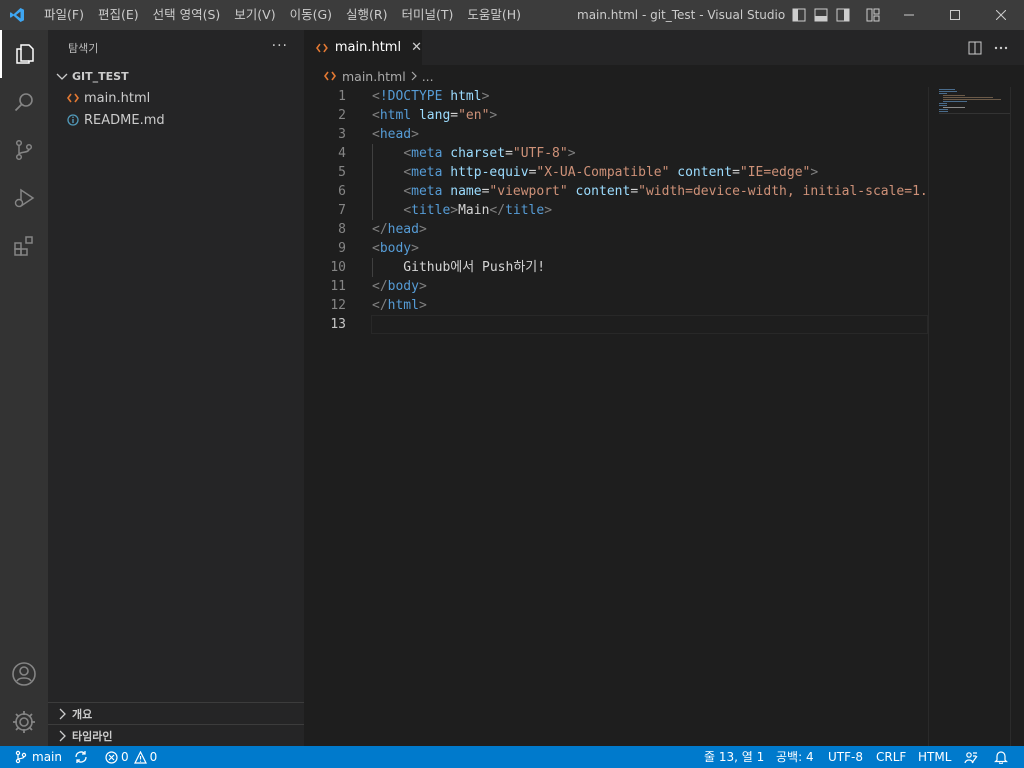 The height and width of the screenshot is (768, 1024). Describe the element at coordinates (494, 15) in the screenshot. I see `menu-help: 도움말(H)` at that location.